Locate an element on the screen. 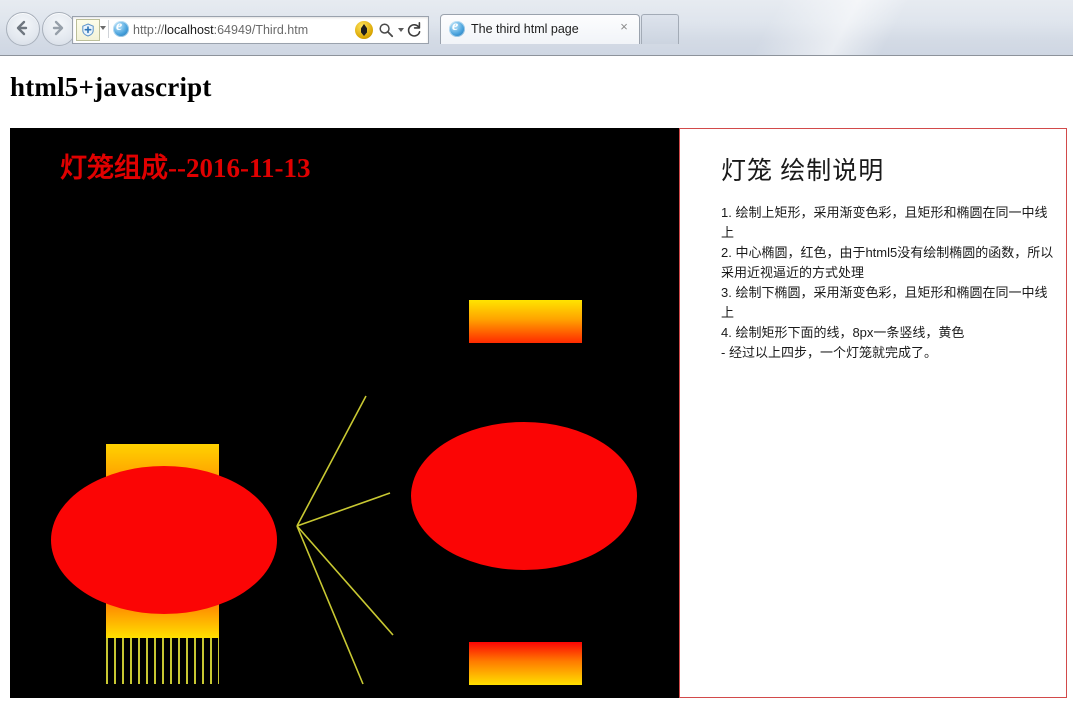 The image size is (1073, 706). address-bar: http://localhost:64949/Third.htm is located at coordinates (250, 30).